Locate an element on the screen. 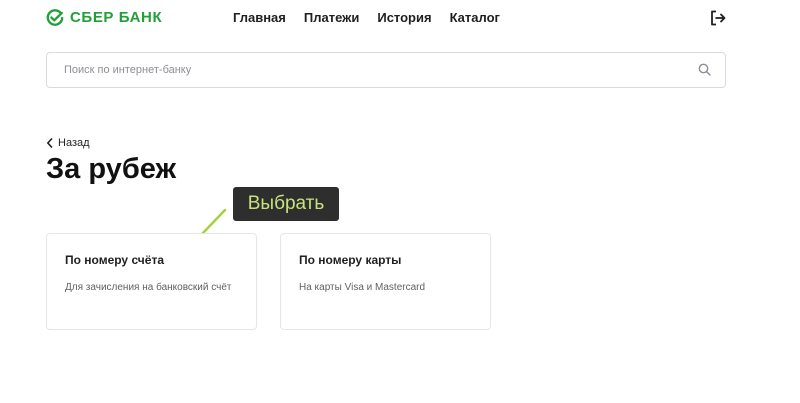 The image size is (800, 403). sber-logo: СБЕР БАНК is located at coordinates (104, 18).